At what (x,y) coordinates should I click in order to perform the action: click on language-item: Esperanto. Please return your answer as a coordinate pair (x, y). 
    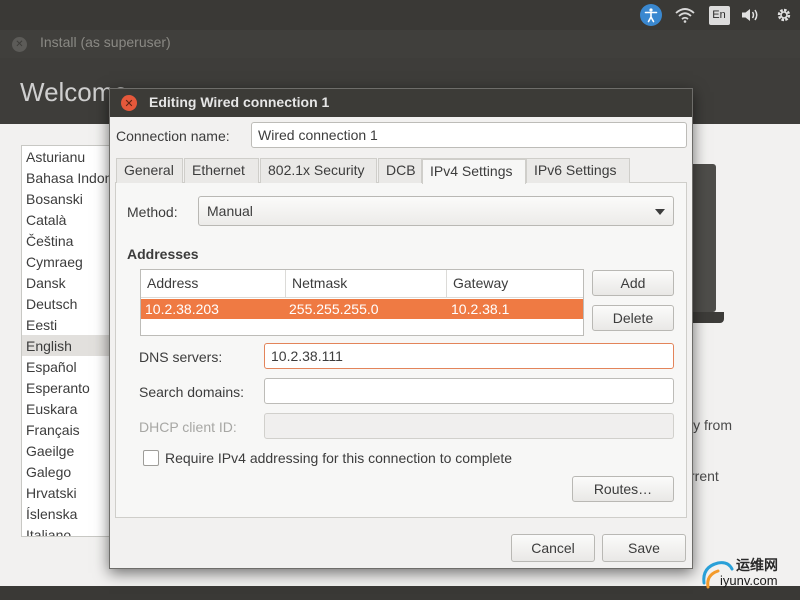
    Looking at the image, I should click on (58, 388).